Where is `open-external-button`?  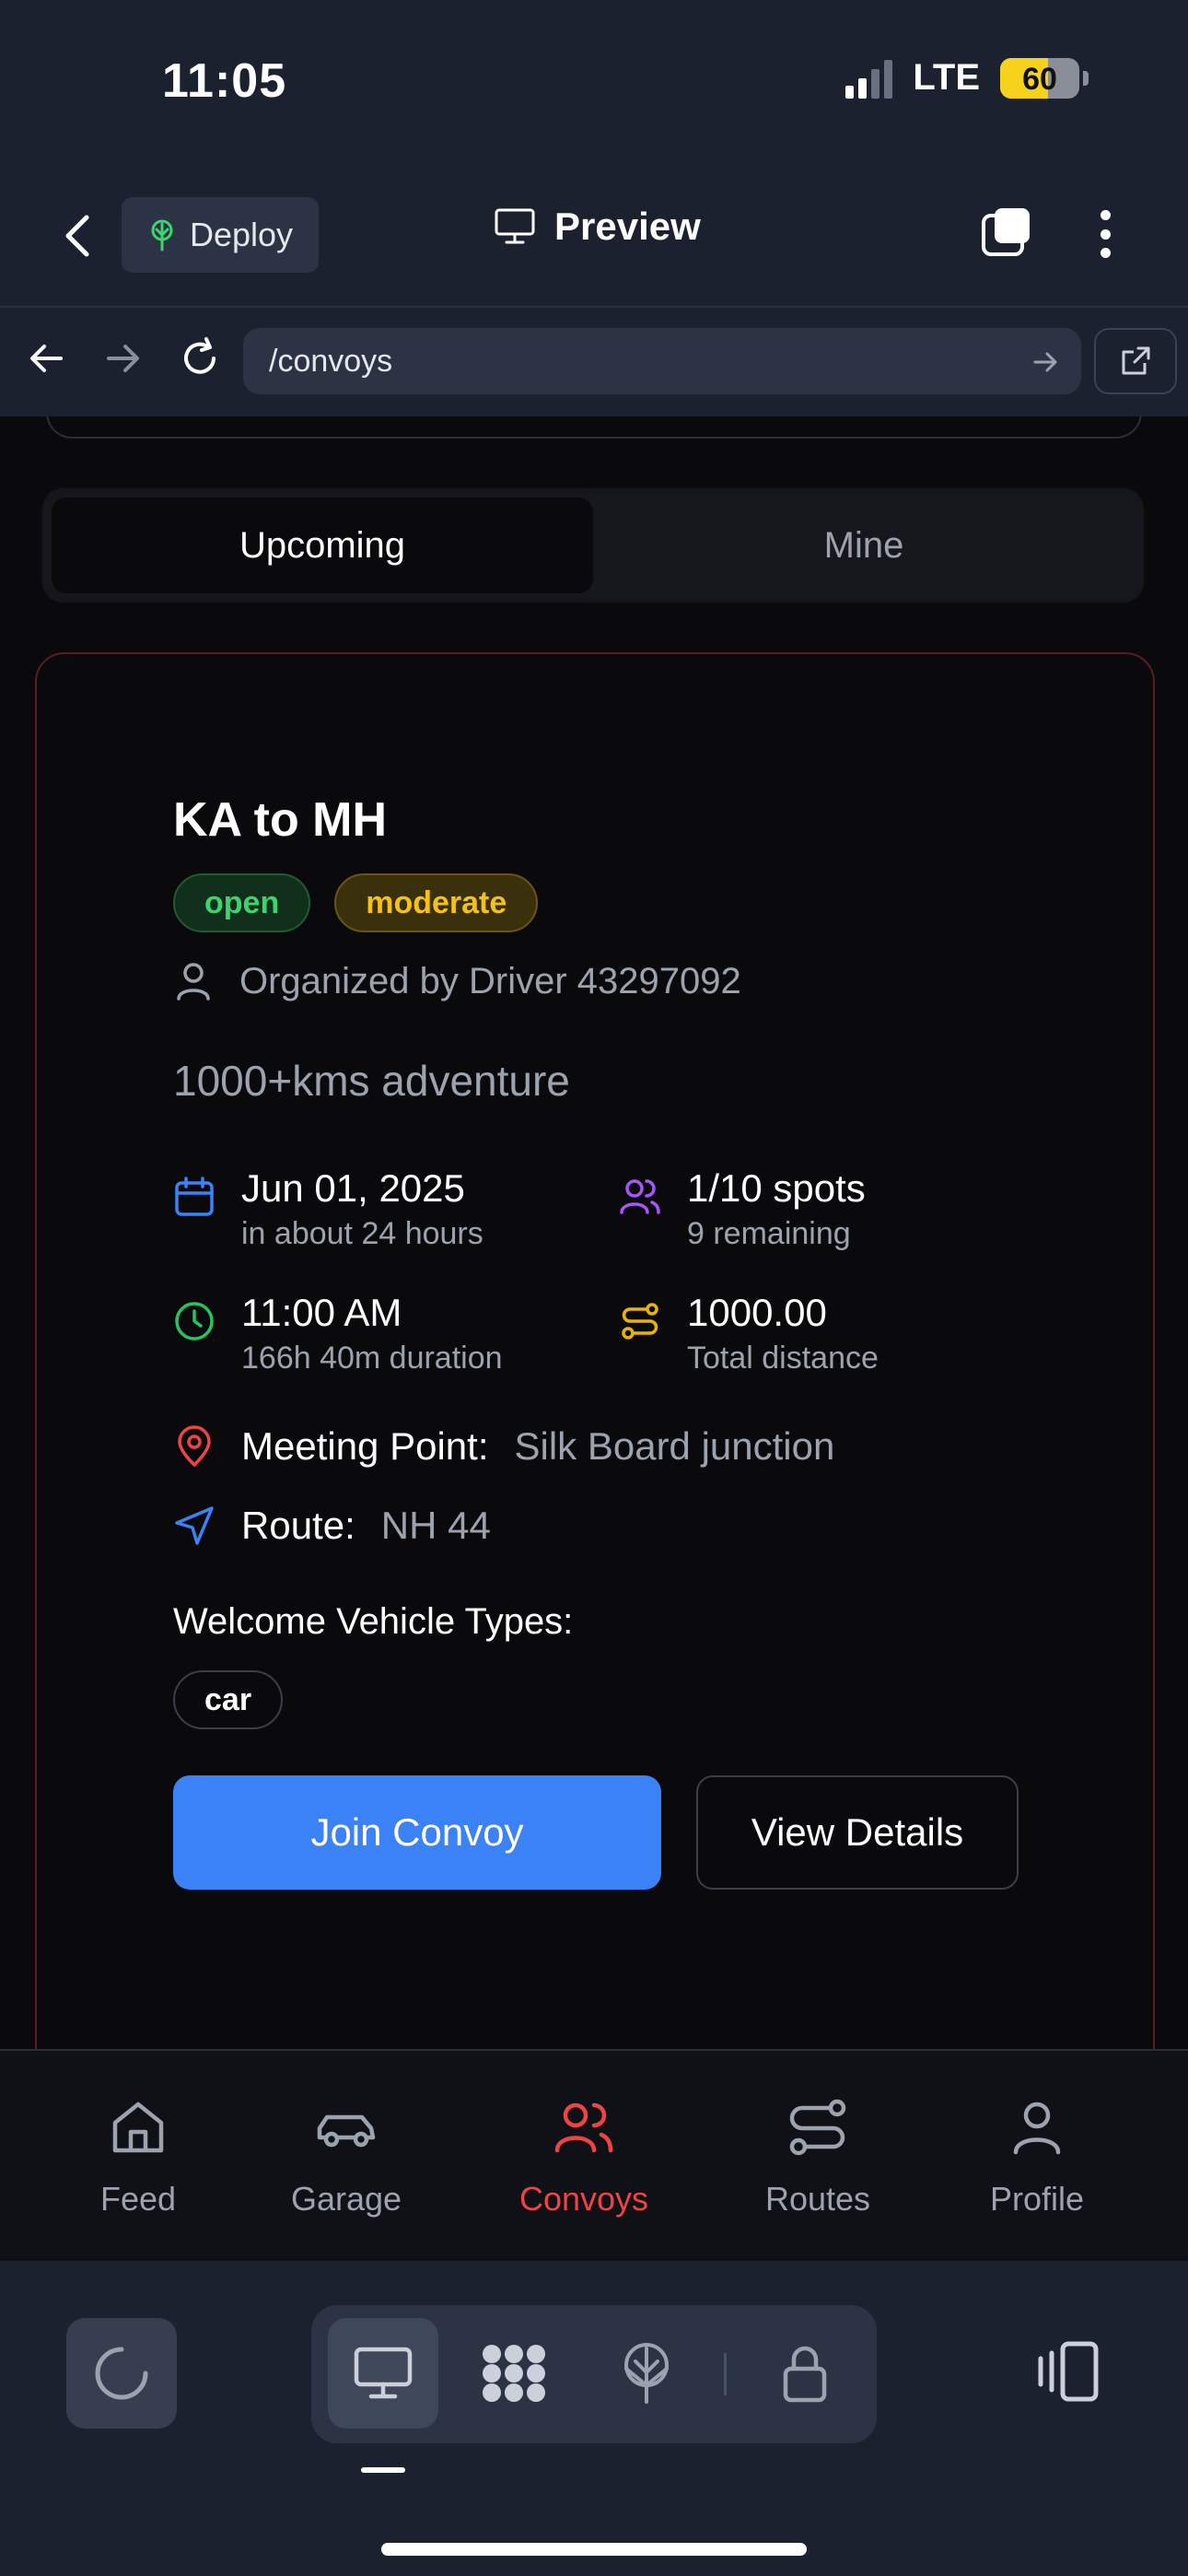
open-external-button is located at coordinates (1135, 361).